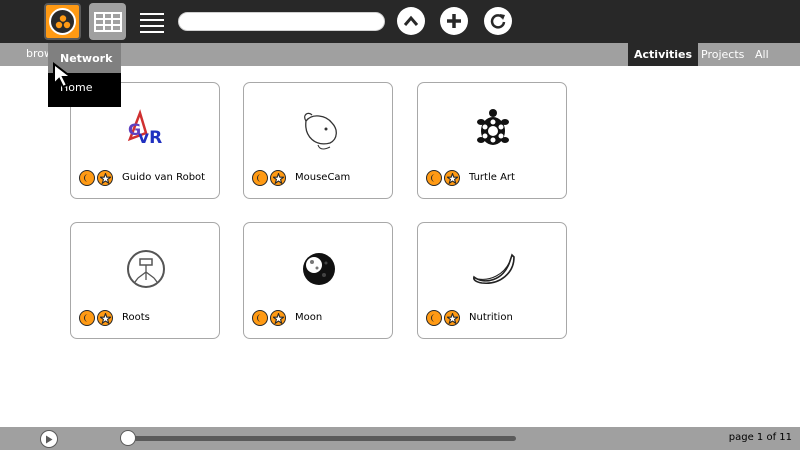 This screenshot has height=450, width=800. I want to click on list-view-button, so click(151, 21).